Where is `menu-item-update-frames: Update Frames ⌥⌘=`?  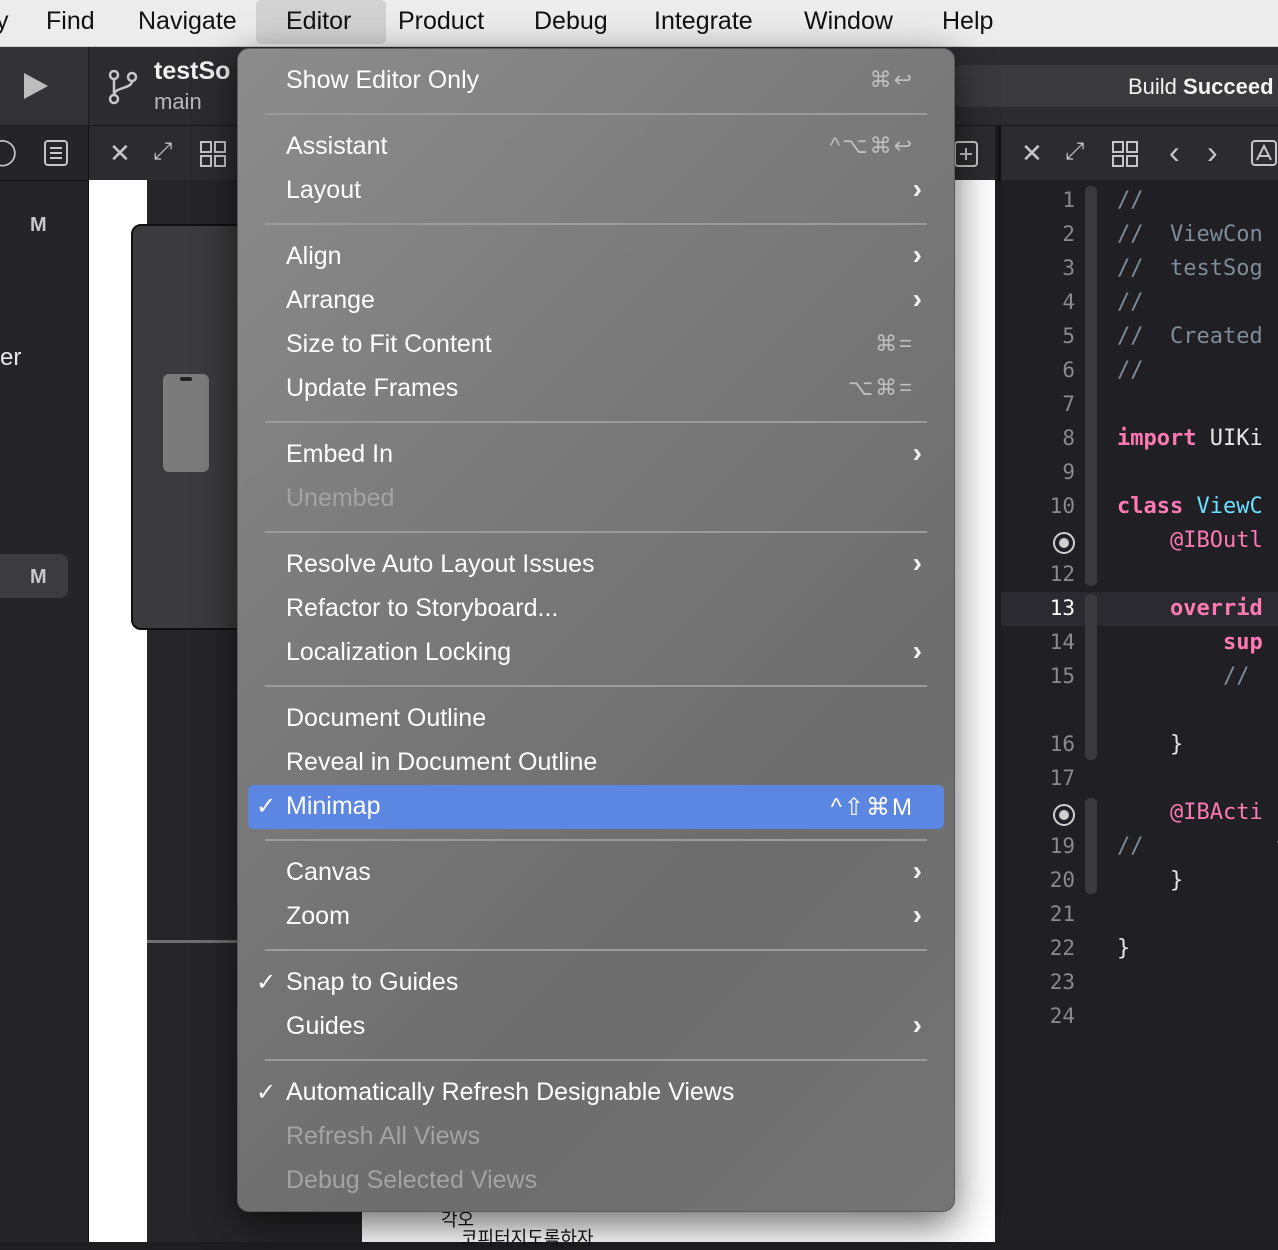
menu-item-update-frames: Update Frames ⌥⌘= is located at coordinates (596, 389).